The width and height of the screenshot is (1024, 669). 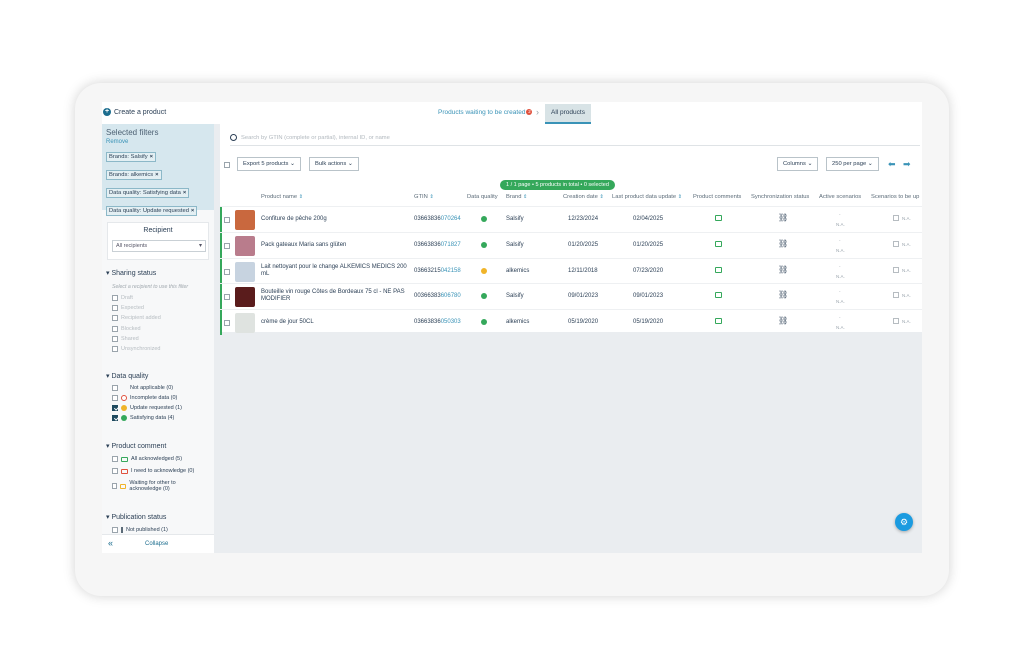 I want to click on data-quality-option: Incomplete data (0), so click(x=144, y=398).